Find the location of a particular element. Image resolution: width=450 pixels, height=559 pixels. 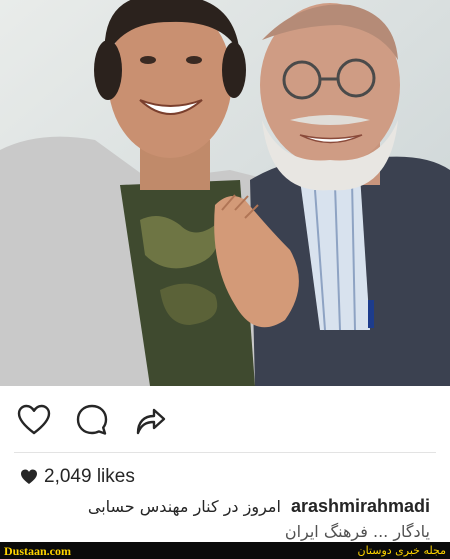

comment-bubble-icon is located at coordinates (92, 420).